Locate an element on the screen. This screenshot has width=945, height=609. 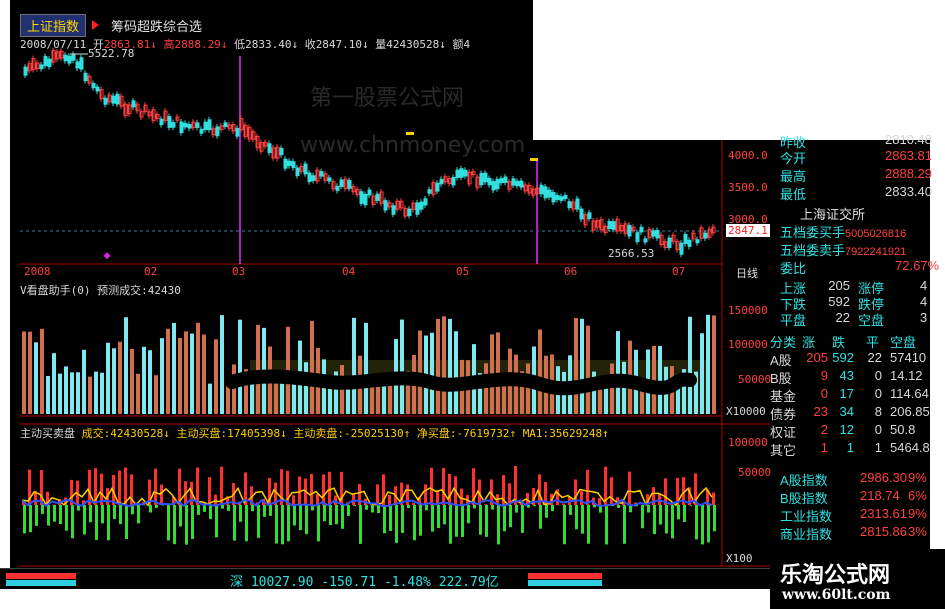
index-row: 工业指数 2313.61 9% is located at coordinates (853, 515).